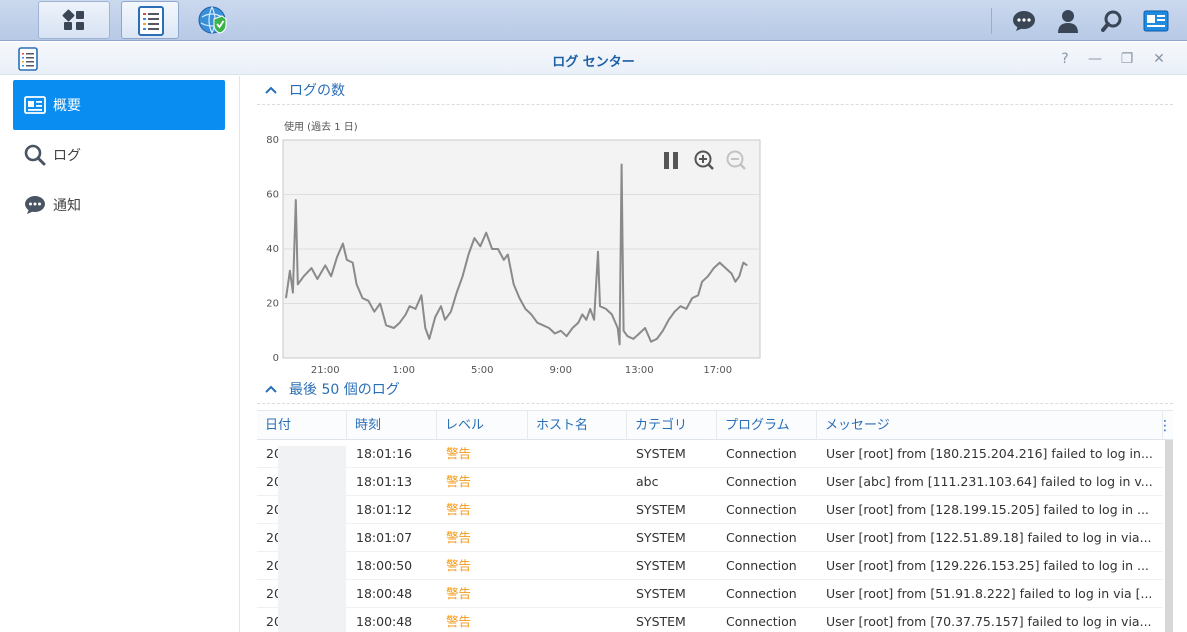  Describe the element at coordinates (276, 358) in the screenshot. I see `y-tick-label: 0` at that location.